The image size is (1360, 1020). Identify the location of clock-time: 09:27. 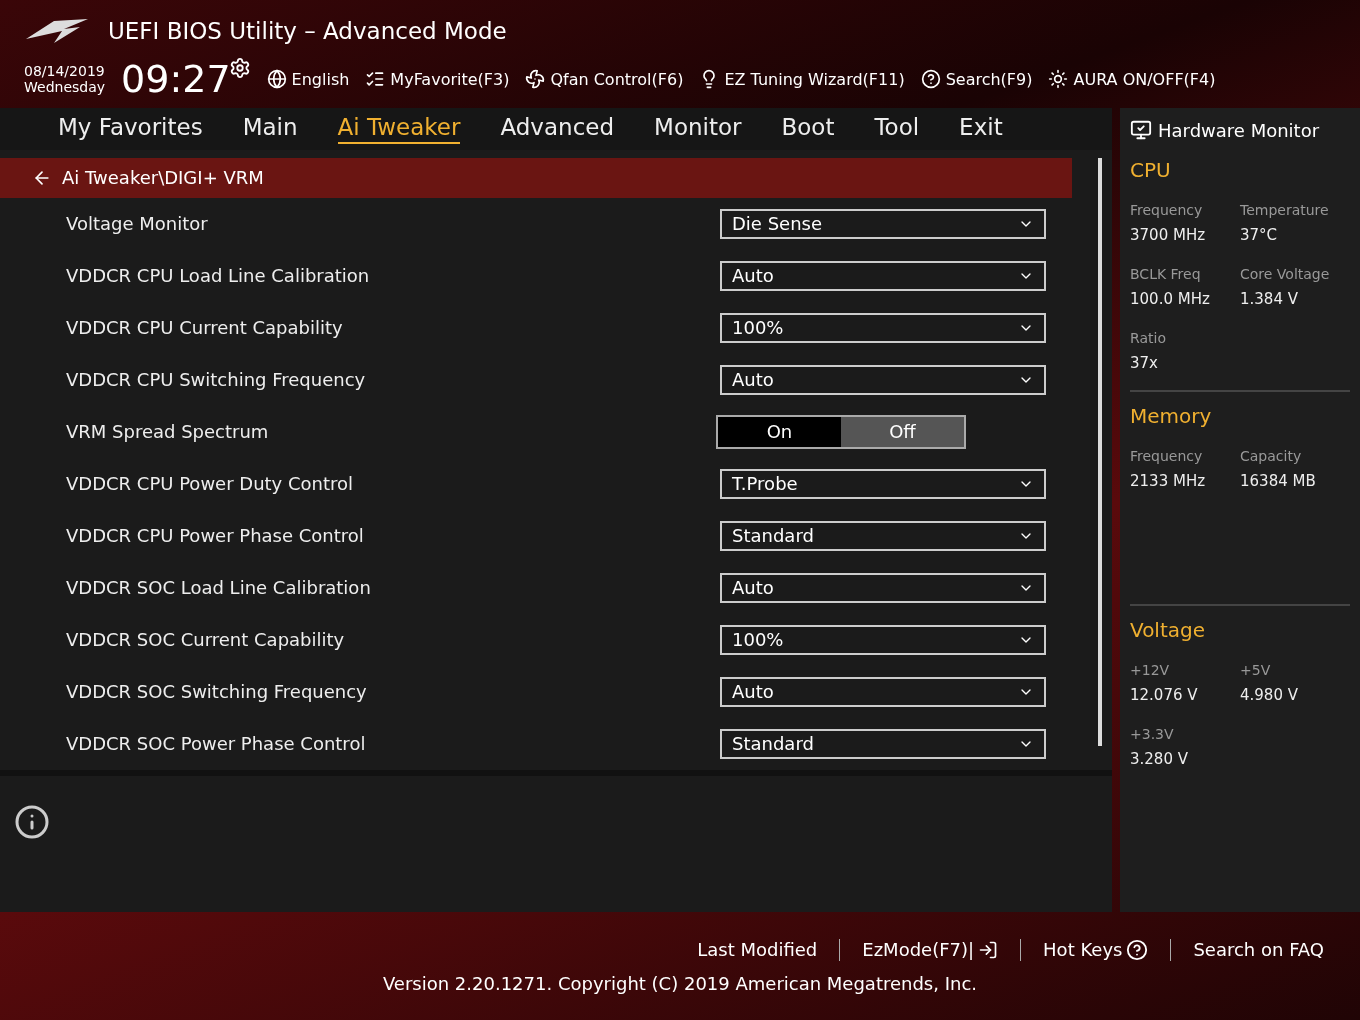
(176, 79).